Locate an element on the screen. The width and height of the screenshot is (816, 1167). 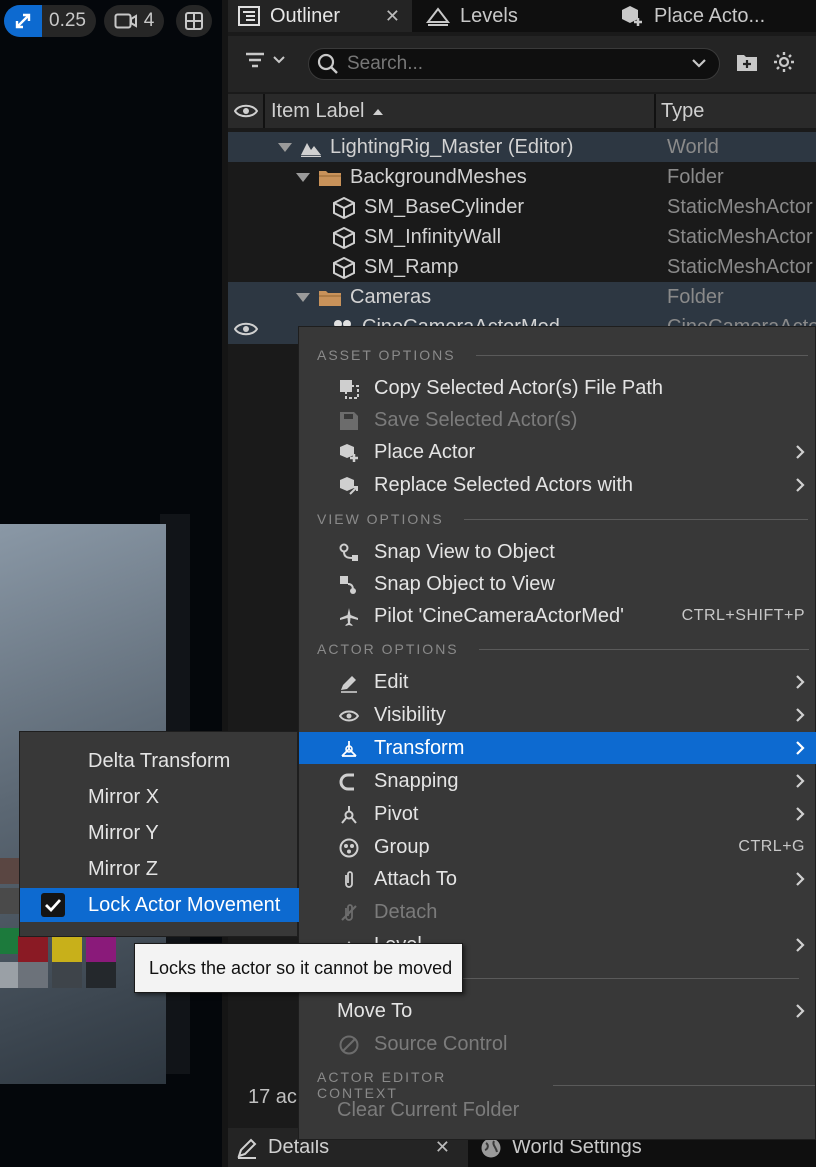
tree-row-type: World is located at coordinates (693, 147).